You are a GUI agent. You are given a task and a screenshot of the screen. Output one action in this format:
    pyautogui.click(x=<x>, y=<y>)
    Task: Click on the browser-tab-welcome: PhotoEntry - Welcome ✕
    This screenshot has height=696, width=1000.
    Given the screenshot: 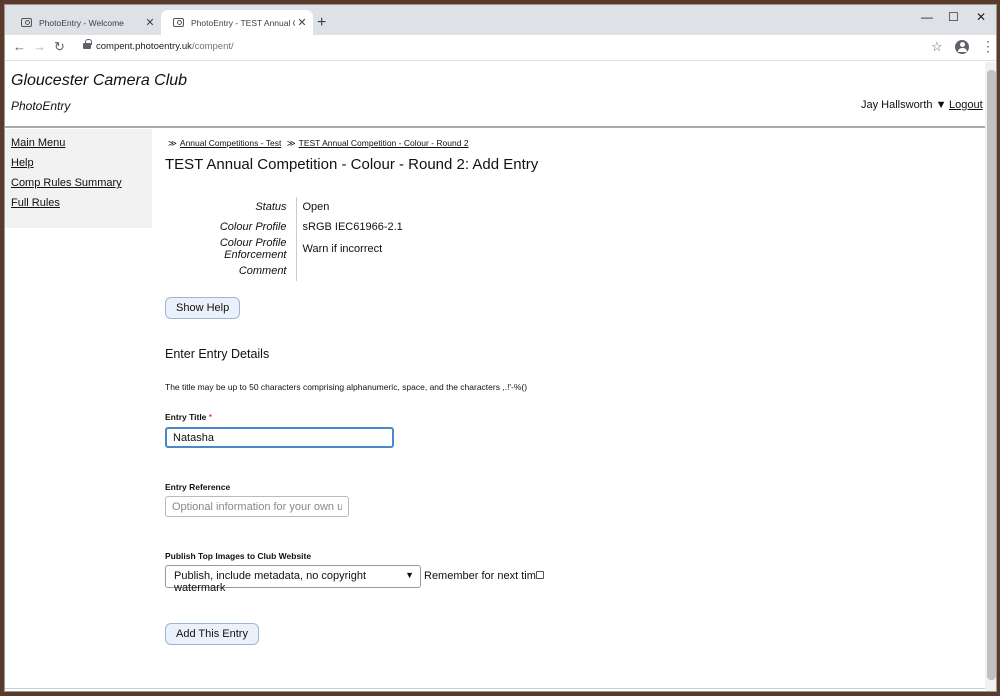 What is the action you would take?
    pyautogui.click(x=85, y=22)
    